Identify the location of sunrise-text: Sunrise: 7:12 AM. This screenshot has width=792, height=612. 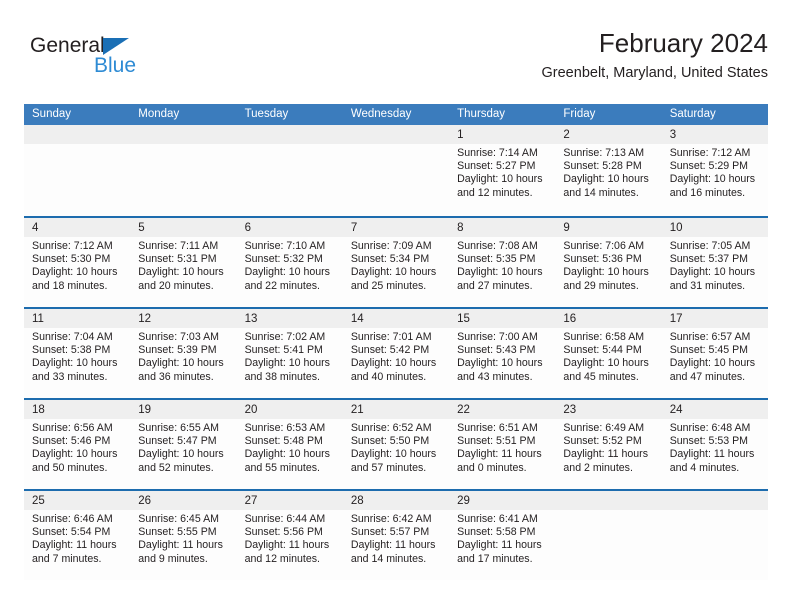
(710, 153).